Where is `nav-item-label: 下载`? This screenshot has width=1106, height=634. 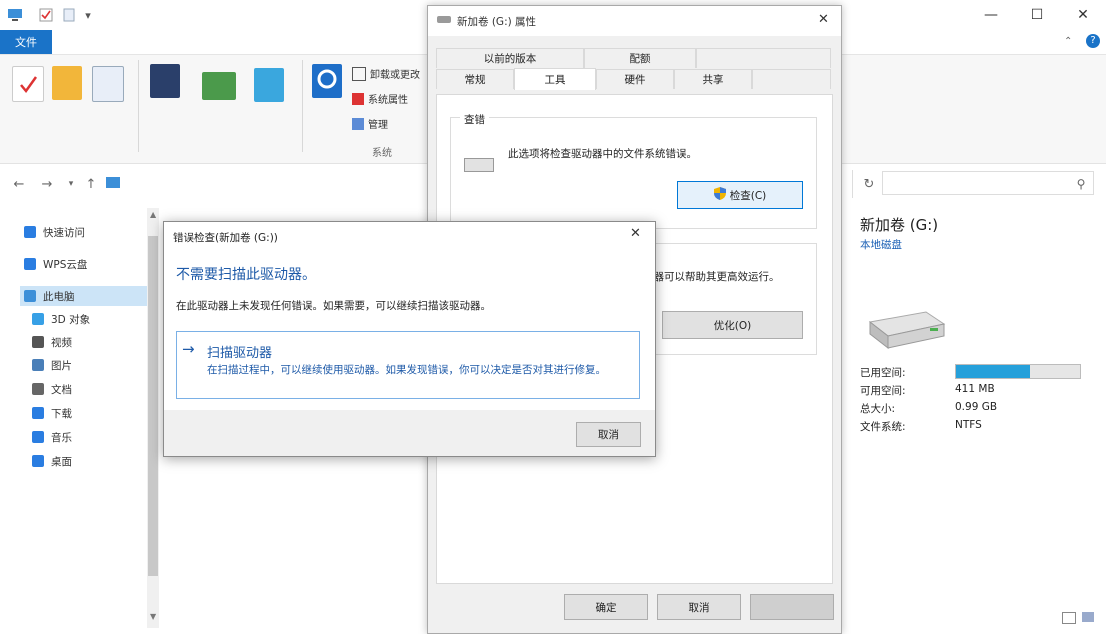
nav-item-label: 下载 is located at coordinates (61, 413).